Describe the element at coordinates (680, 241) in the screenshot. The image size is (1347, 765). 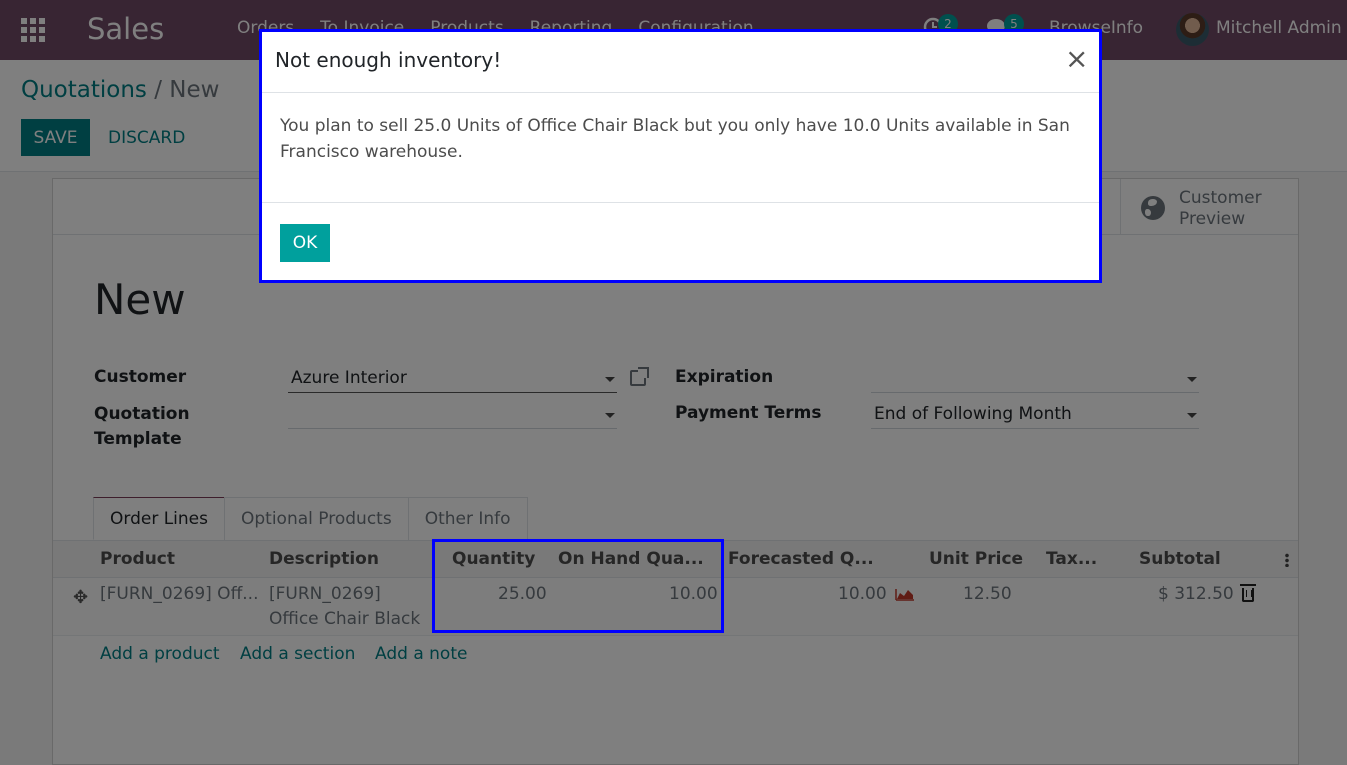
I see `dialog-footer: OK` at that location.